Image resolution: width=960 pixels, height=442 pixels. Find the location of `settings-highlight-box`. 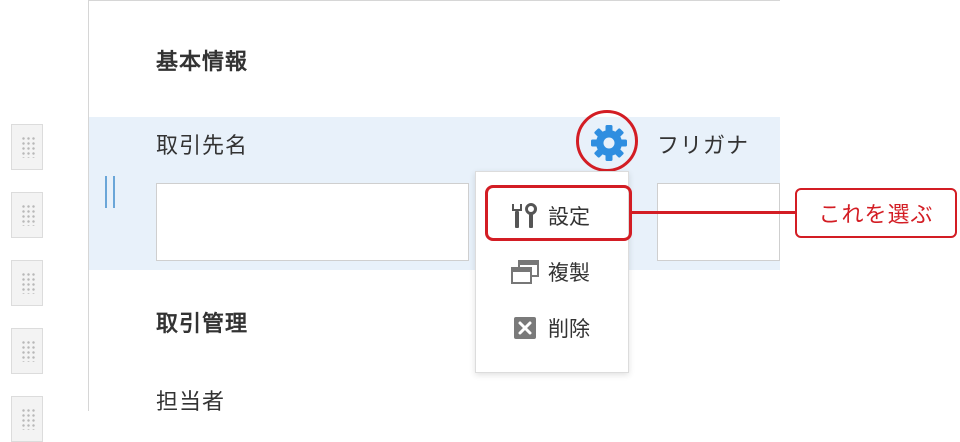

settings-highlight-box is located at coordinates (558, 213).